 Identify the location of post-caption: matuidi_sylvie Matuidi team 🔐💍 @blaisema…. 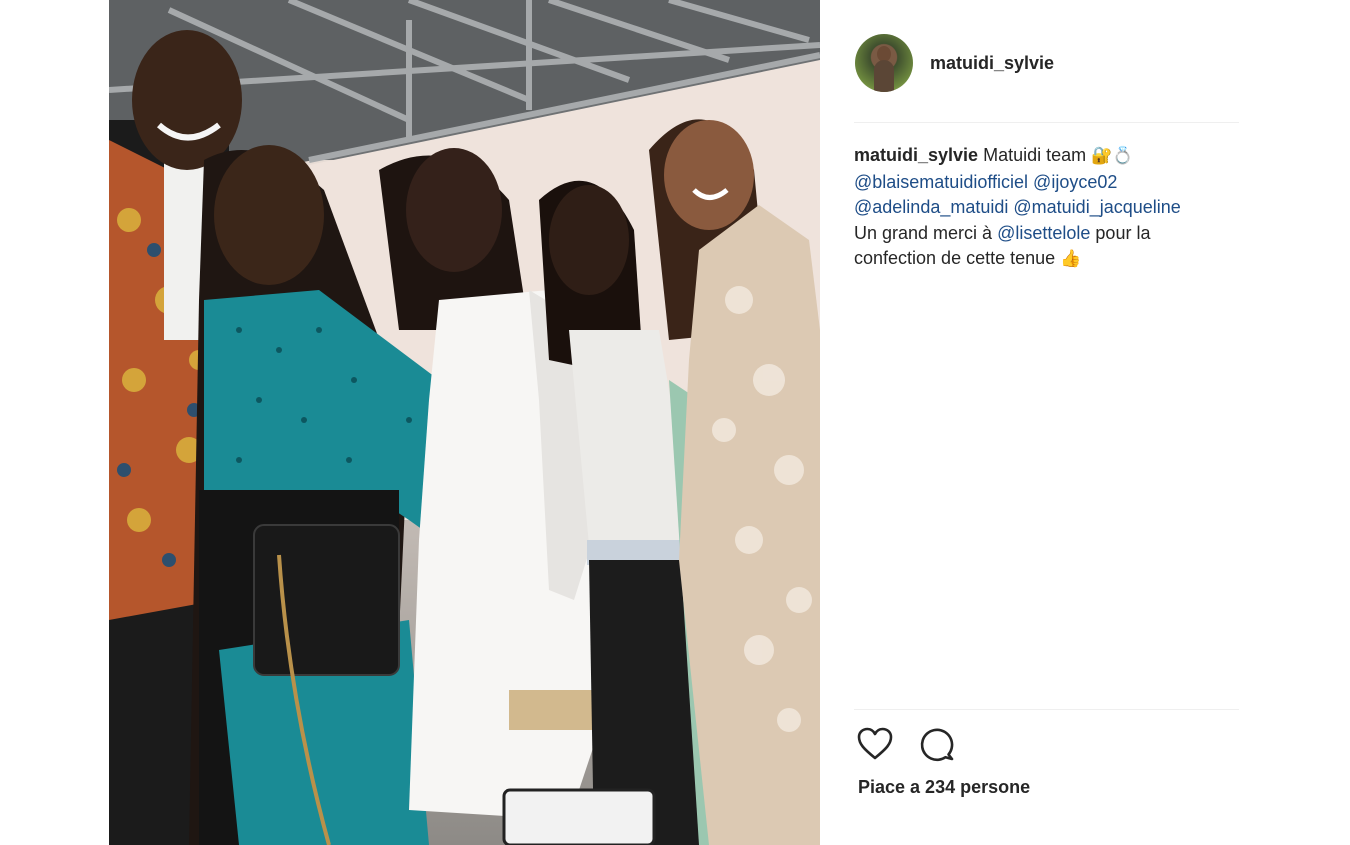
(1049, 208).